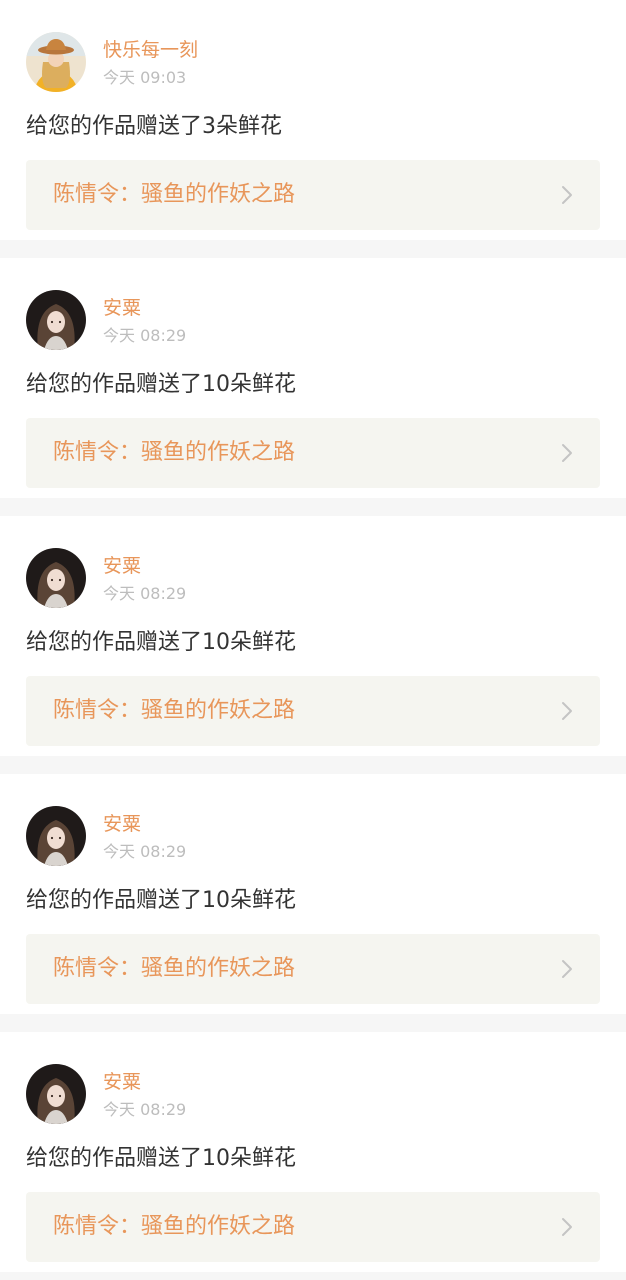 Image resolution: width=626 pixels, height=1280 pixels. I want to click on username: 快乐每一刻, so click(150, 50).